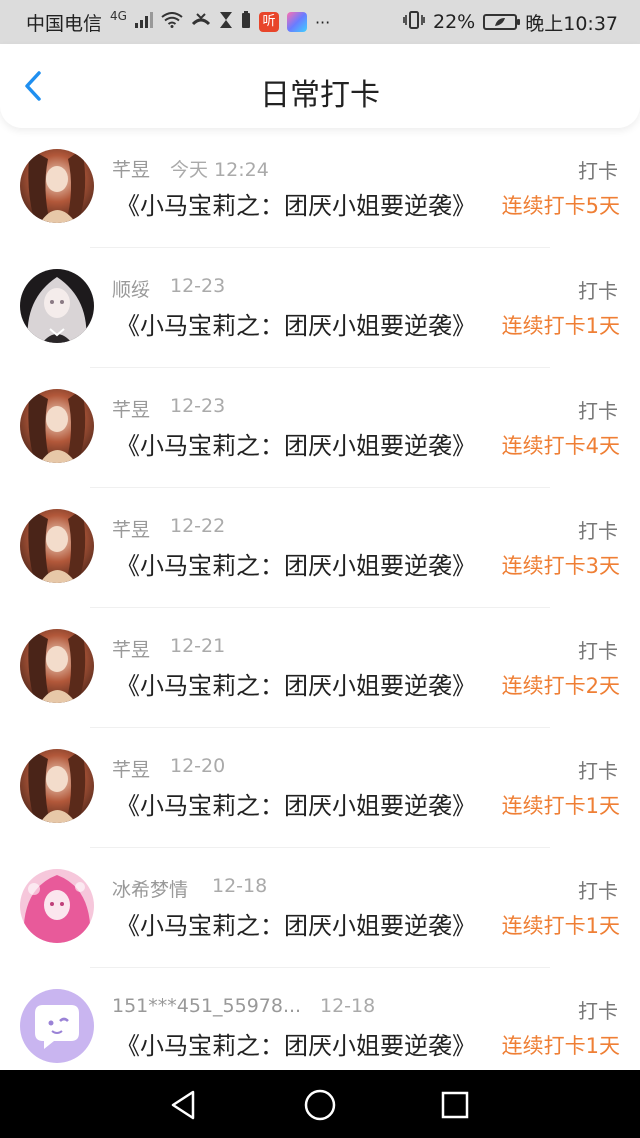 This screenshot has width=640, height=1138. What do you see at coordinates (219, 170) in the screenshot?
I see `timestamp: 今天 12:24` at bounding box center [219, 170].